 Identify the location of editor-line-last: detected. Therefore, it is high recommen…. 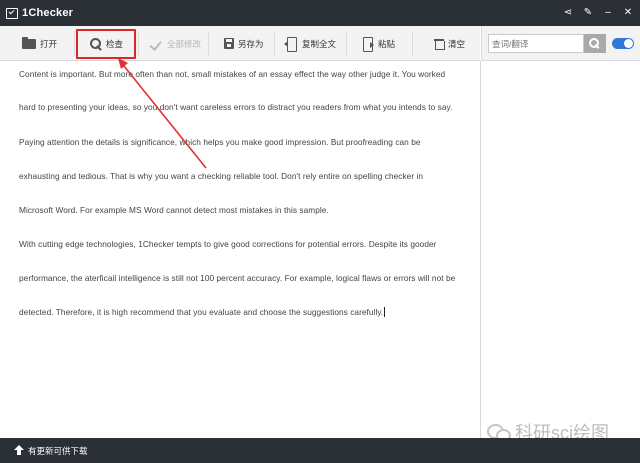
(202, 312).